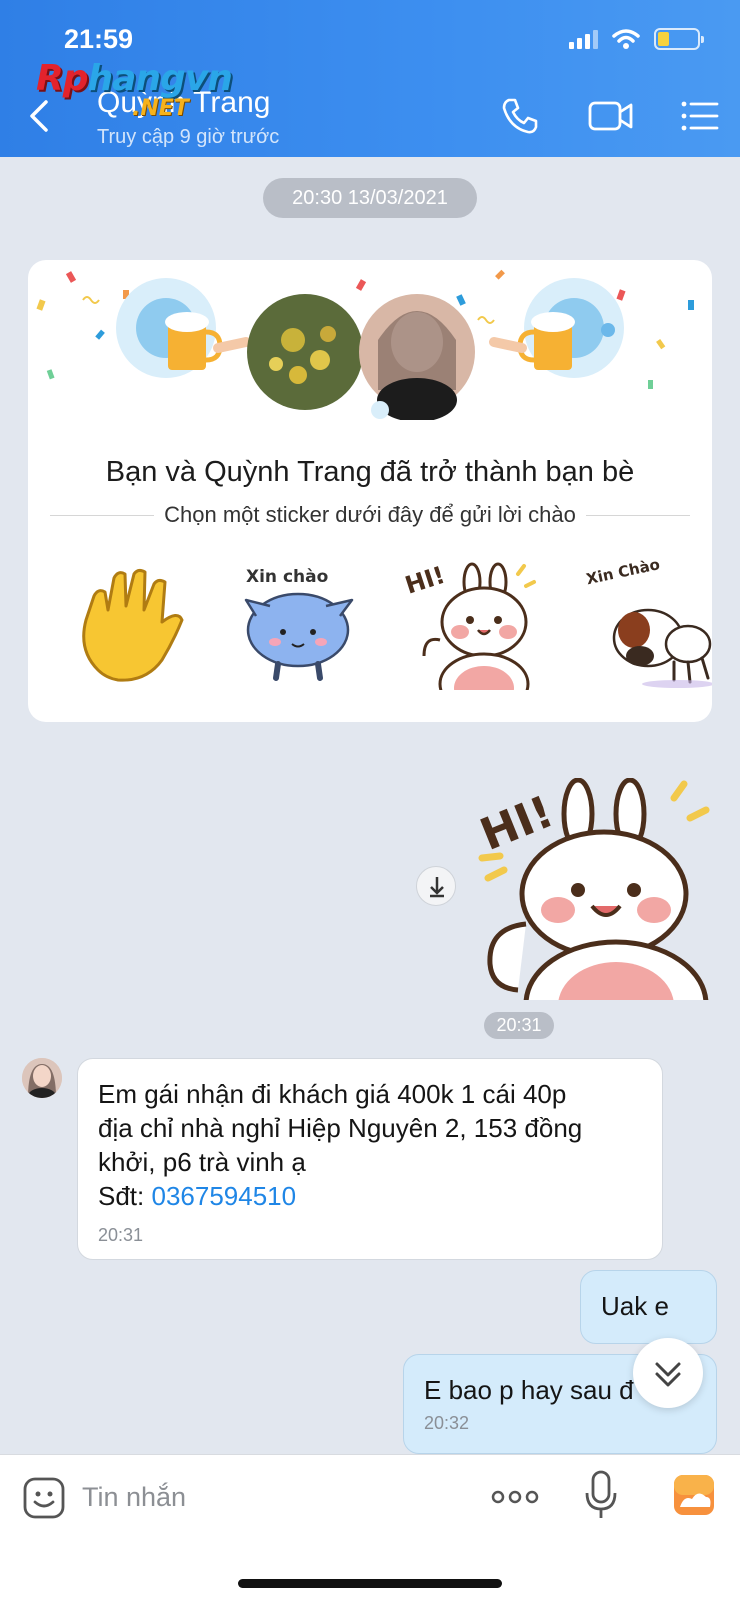  What do you see at coordinates (365, 344) in the screenshot?
I see `confetti-banner` at bounding box center [365, 344].